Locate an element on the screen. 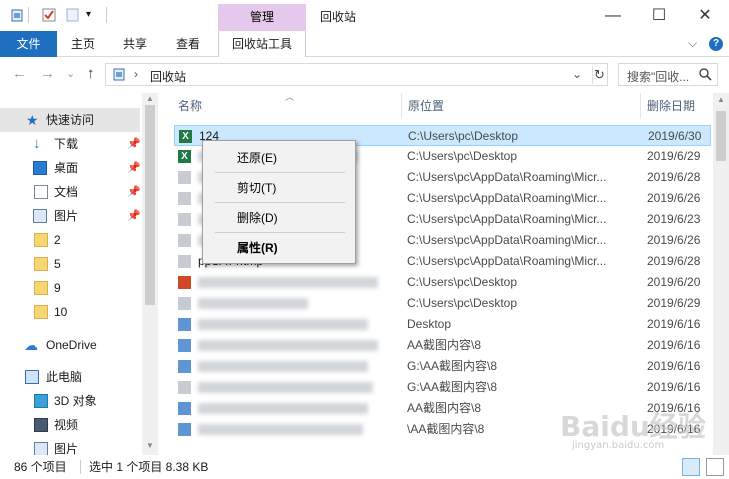 This screenshot has width=729, height=479. details-view-icon is located at coordinates (691, 467).